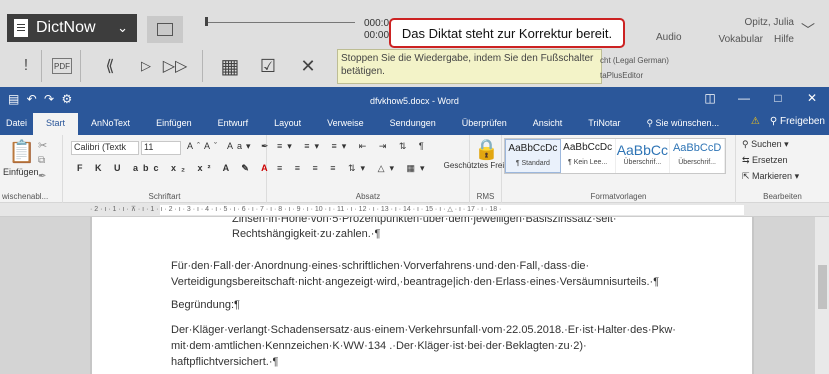  Describe the element at coordinates (808, 30) in the screenshot. I see `caret-up-icon: ﹀` at that location.